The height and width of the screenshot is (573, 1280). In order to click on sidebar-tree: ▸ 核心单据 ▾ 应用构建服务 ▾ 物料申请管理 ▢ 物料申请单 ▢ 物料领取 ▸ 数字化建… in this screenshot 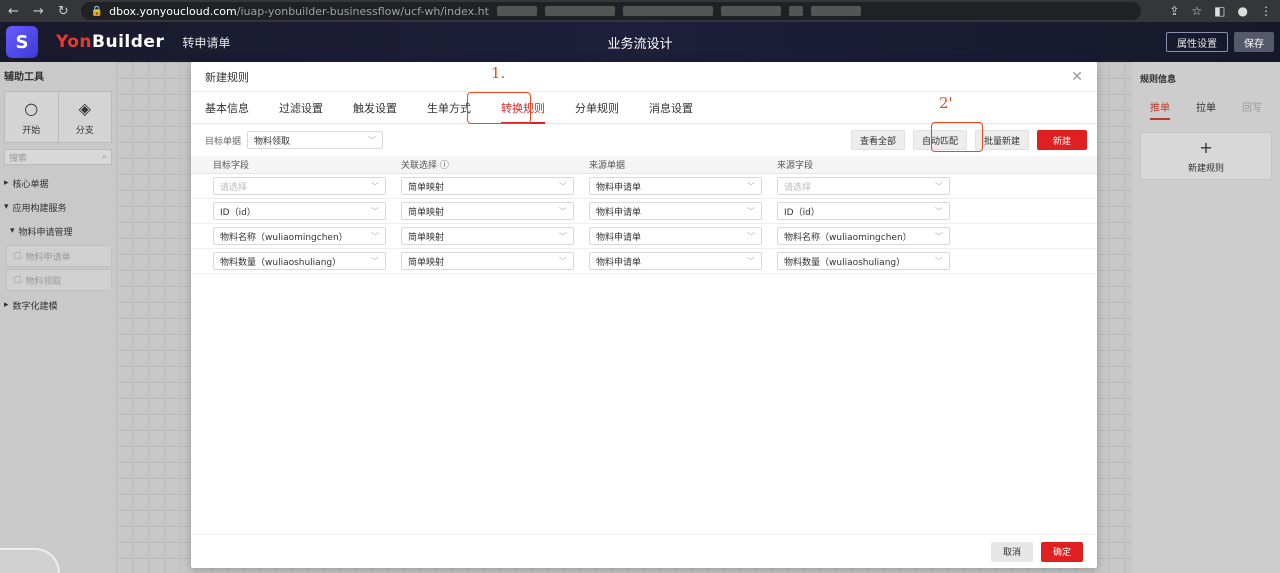, I will do `click(58, 244)`.